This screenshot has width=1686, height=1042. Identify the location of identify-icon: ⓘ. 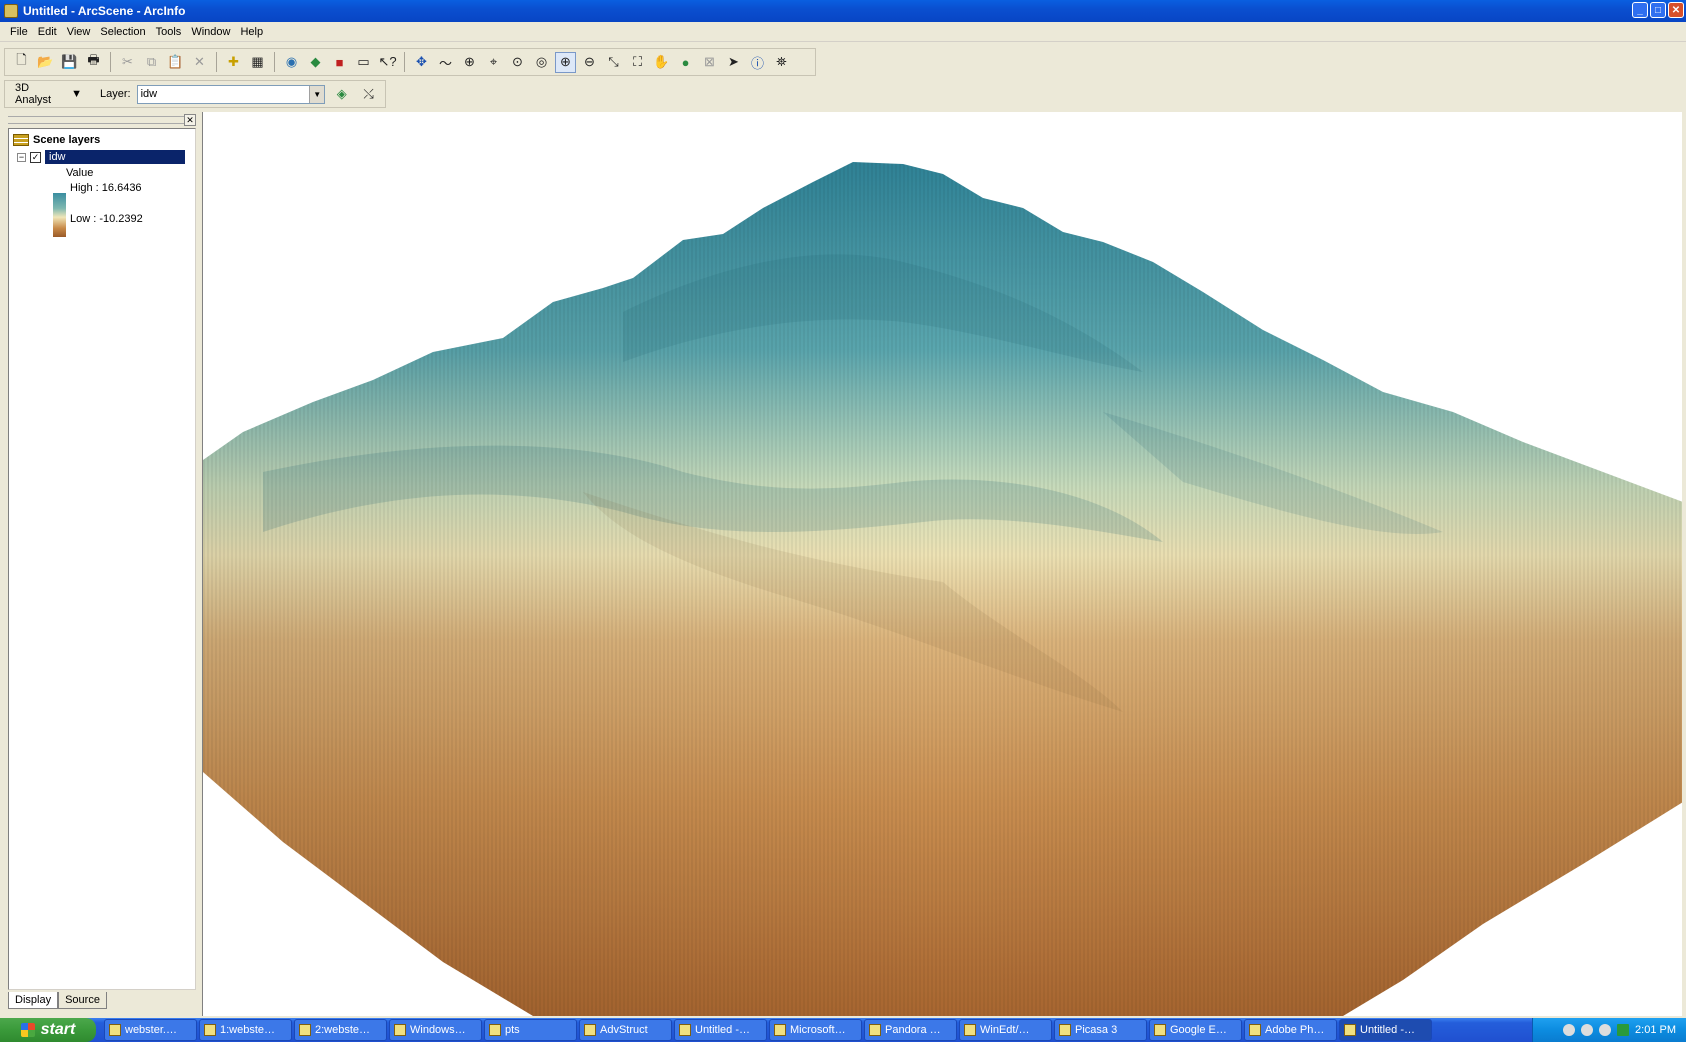
(757, 62).